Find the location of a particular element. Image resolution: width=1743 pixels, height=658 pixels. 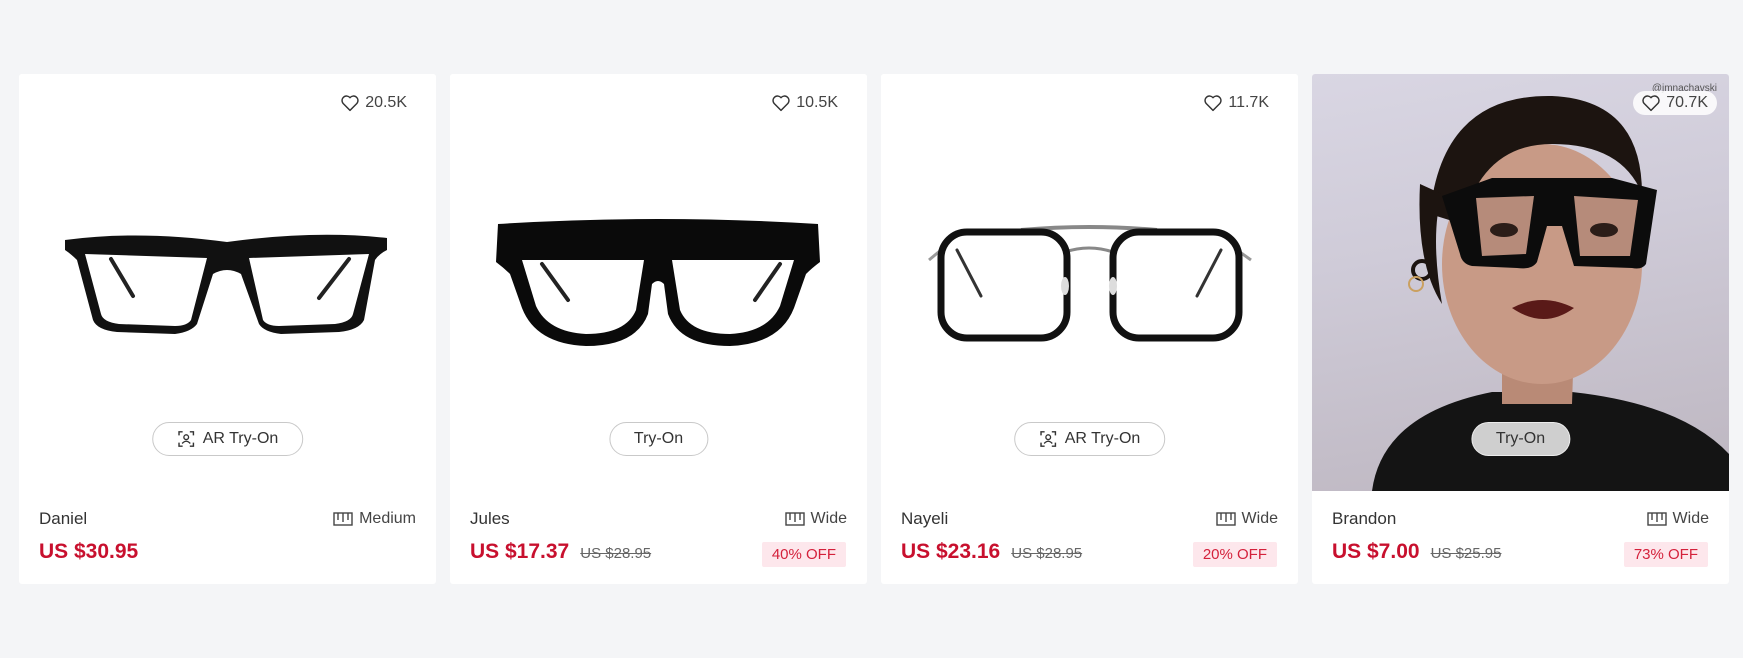

price-row: US $30.95 is located at coordinates (88, 552).